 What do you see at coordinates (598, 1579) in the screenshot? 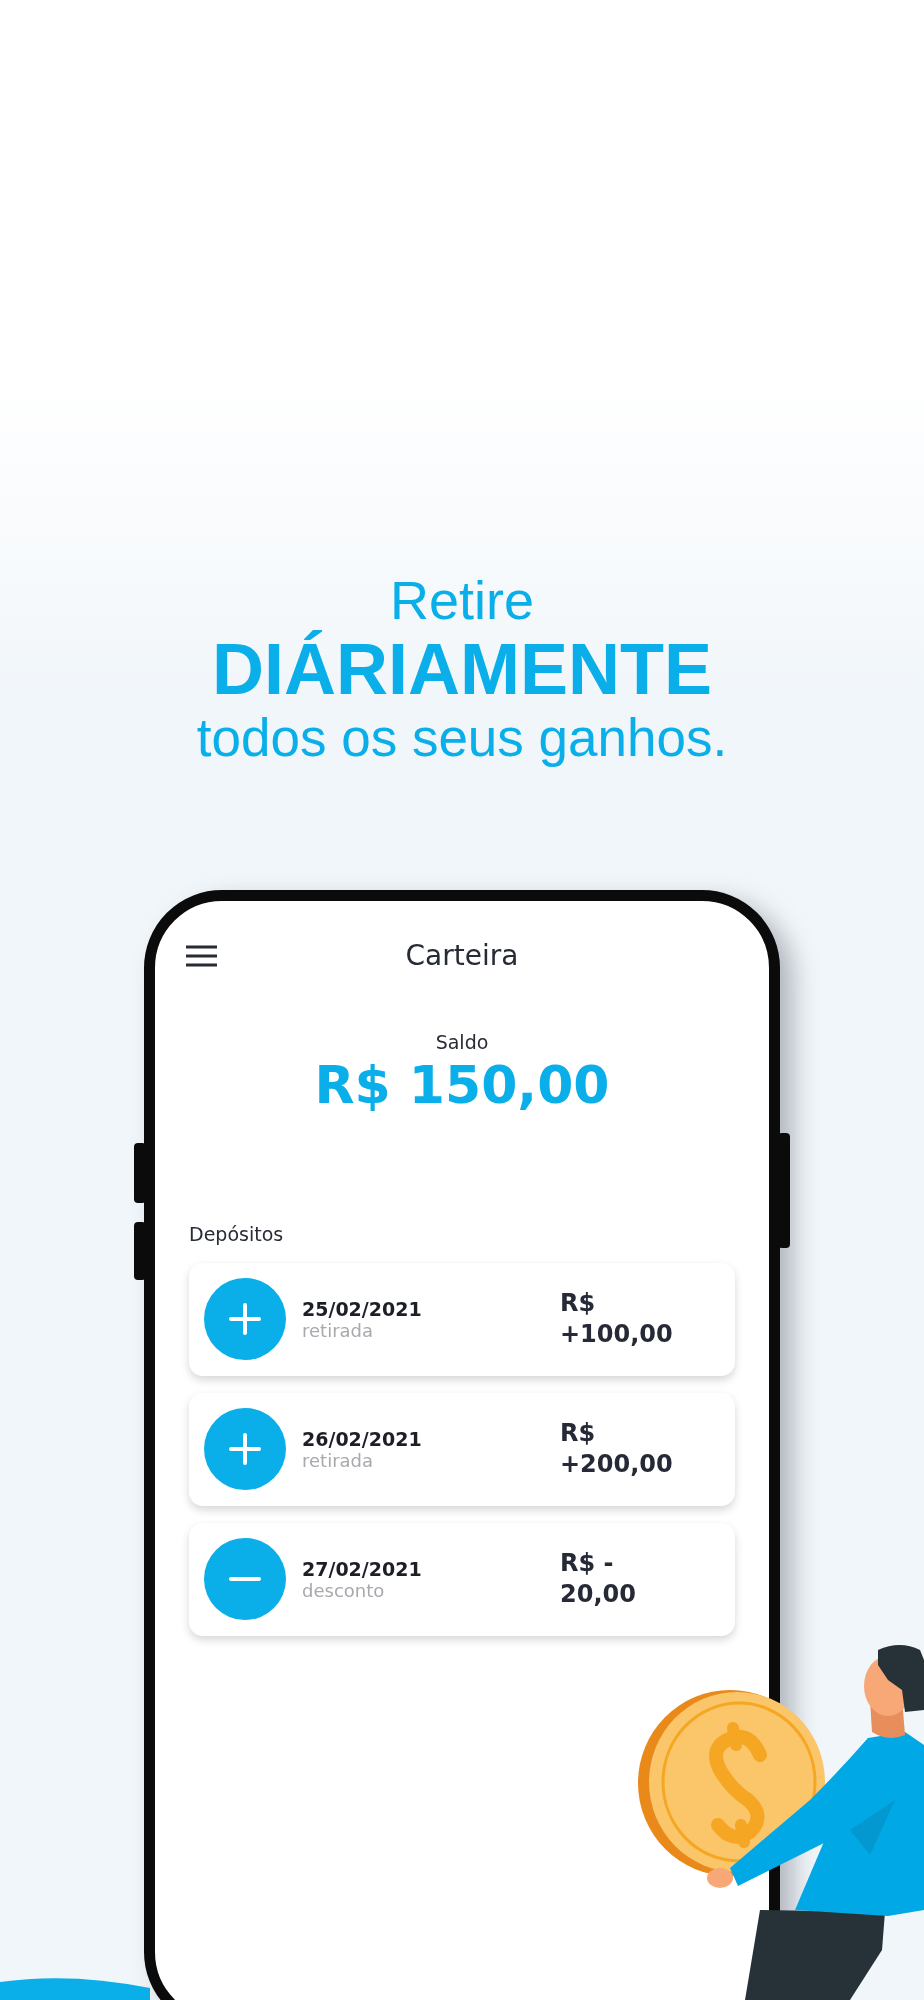
I see `transaction-amount: R$ - 20,00` at bounding box center [598, 1579].